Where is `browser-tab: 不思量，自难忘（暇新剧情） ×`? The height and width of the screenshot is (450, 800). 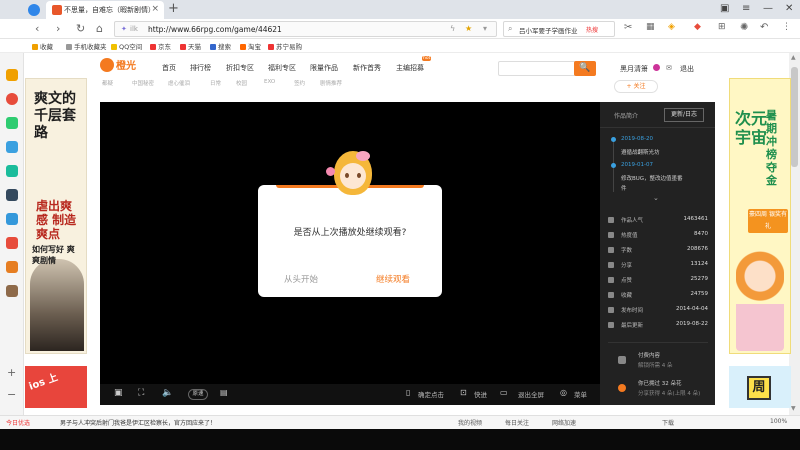
browser-tab: 不思量，自难忘（暇新剧情） × is located at coordinates (105, 10).